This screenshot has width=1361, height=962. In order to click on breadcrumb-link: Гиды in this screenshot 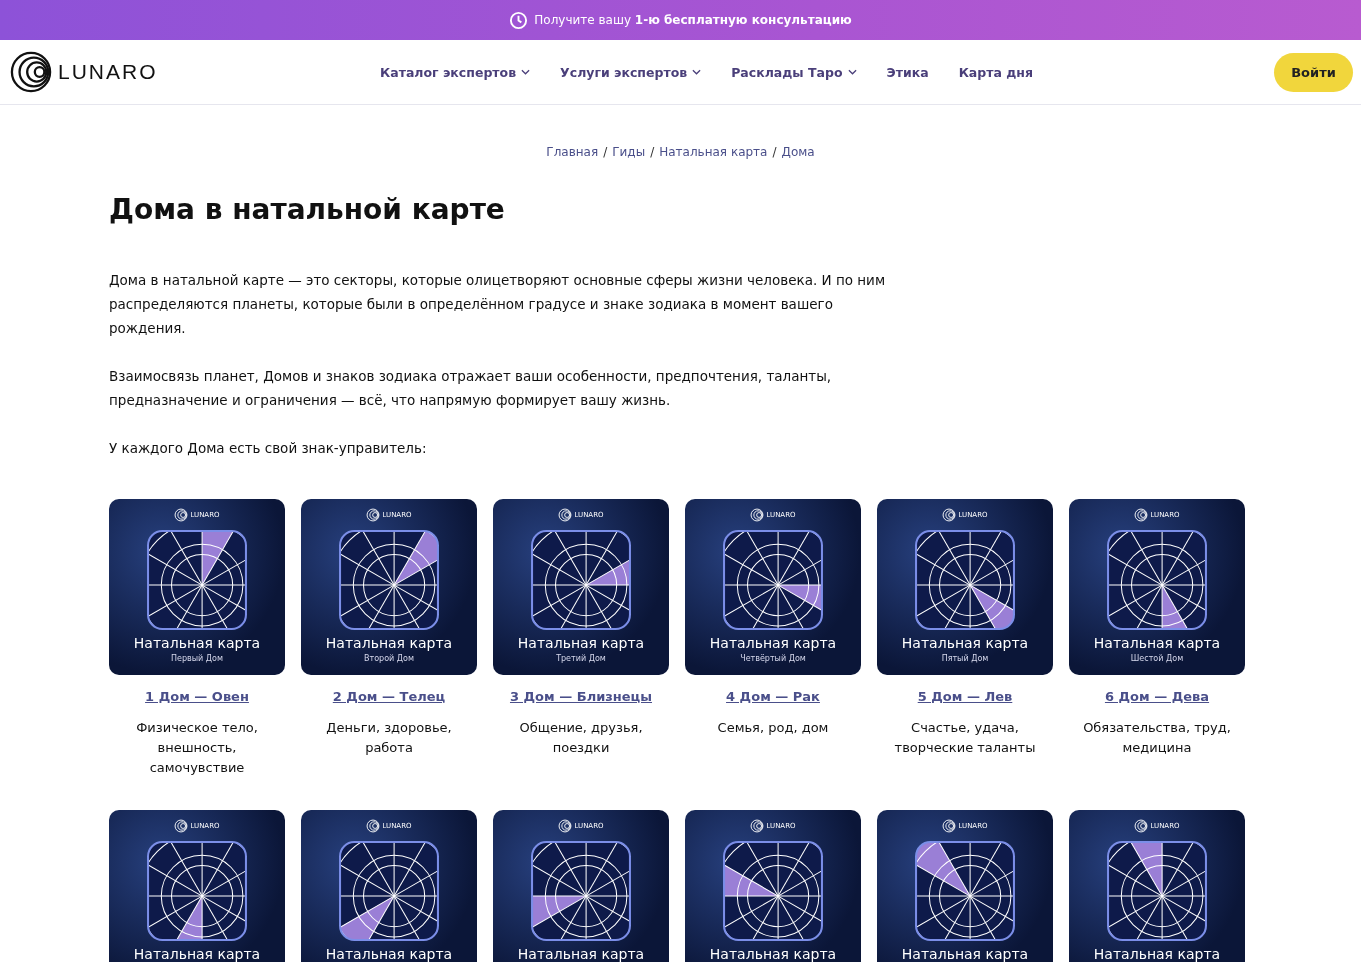, I will do `click(629, 152)`.